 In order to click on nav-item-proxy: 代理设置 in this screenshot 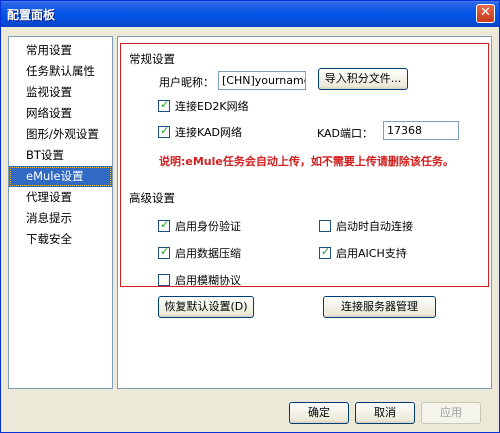, I will do `click(60, 197)`.